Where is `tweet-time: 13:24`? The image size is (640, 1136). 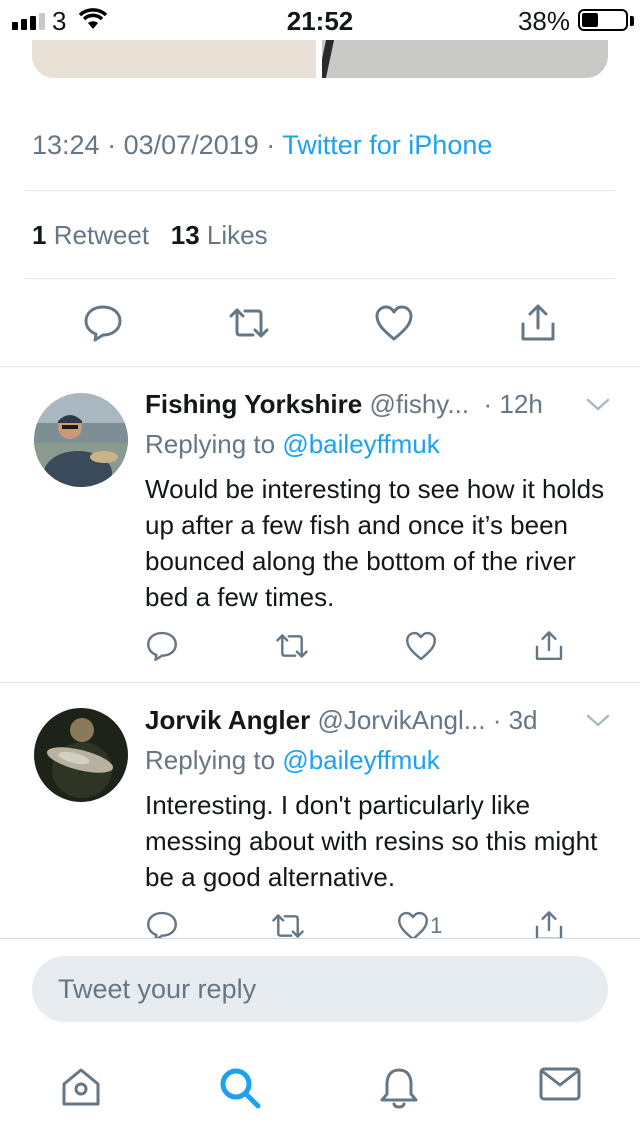
tweet-time: 13:24 is located at coordinates (66, 145).